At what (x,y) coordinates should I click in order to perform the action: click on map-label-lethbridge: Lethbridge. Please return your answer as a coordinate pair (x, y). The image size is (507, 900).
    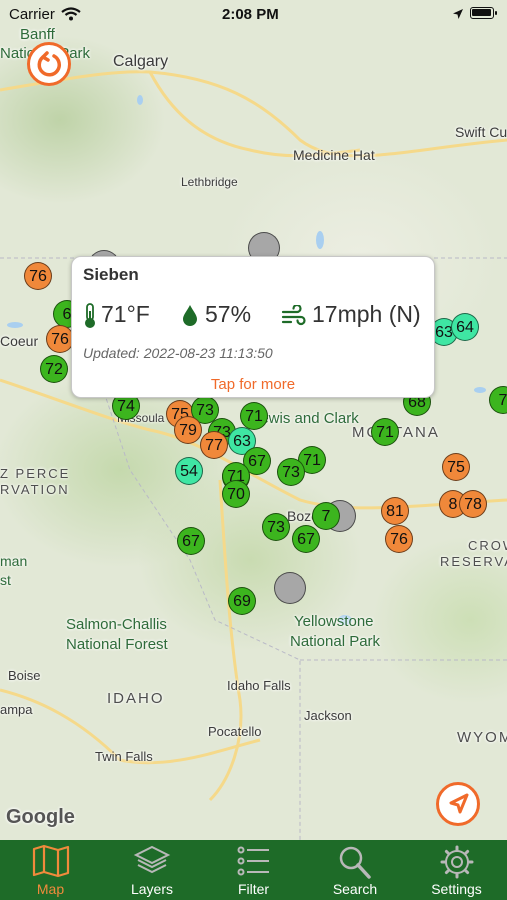
    Looking at the image, I should click on (209, 182).